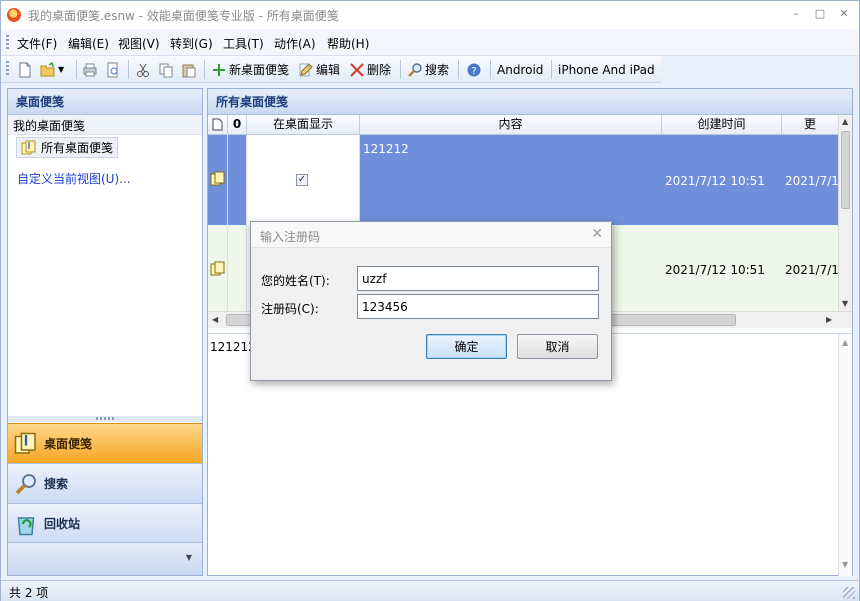 This screenshot has width=860, height=601. I want to click on window-title: 我的桌面便笺.esnw - 效能桌面便笺专业版 - 所有桌面便笺, so click(183, 16).